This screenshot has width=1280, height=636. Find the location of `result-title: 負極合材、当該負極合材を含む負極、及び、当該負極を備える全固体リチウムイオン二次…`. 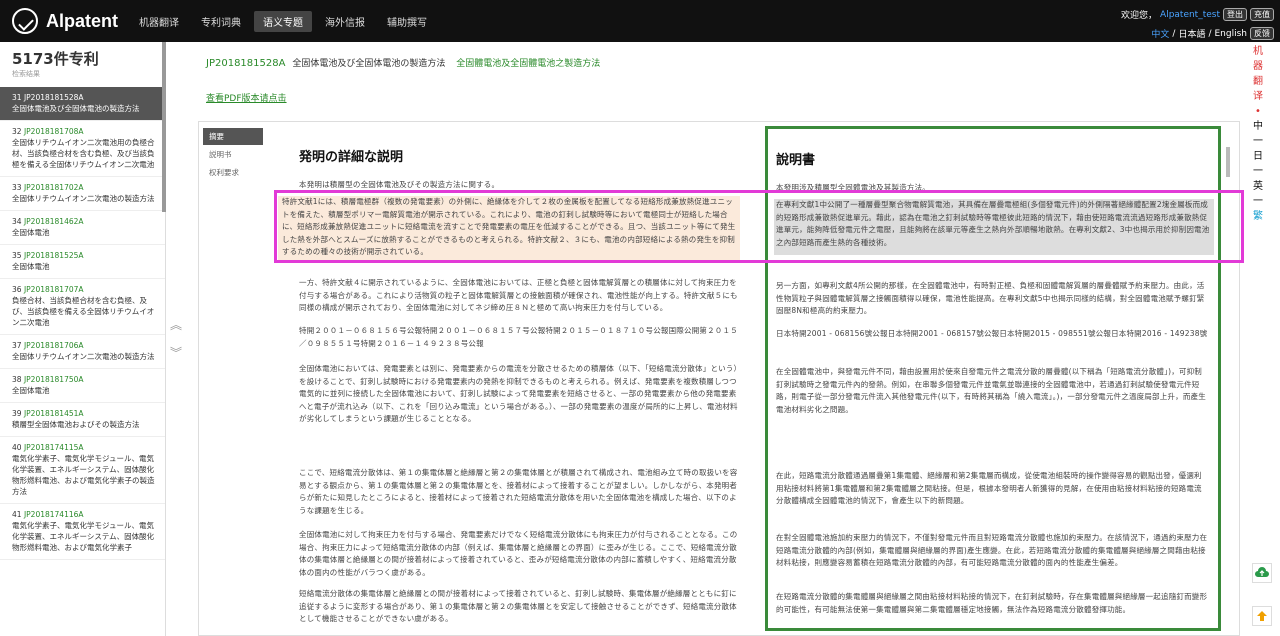

result-title: 負極合材、当該負極合材を含む負極、及び、当該負極を備える全固体リチウムイオン二次… is located at coordinates (83, 311).